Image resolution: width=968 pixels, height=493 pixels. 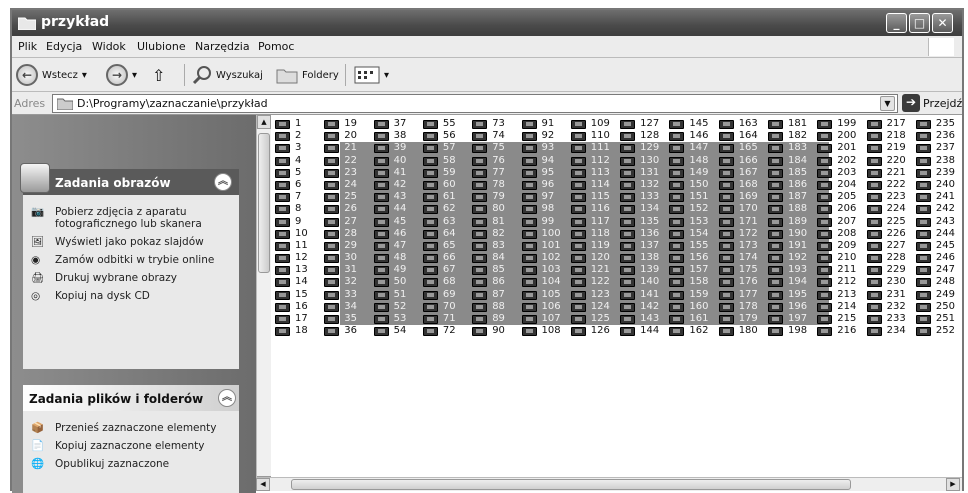 I want to click on menu-plik: Plik, so click(x=27, y=46).